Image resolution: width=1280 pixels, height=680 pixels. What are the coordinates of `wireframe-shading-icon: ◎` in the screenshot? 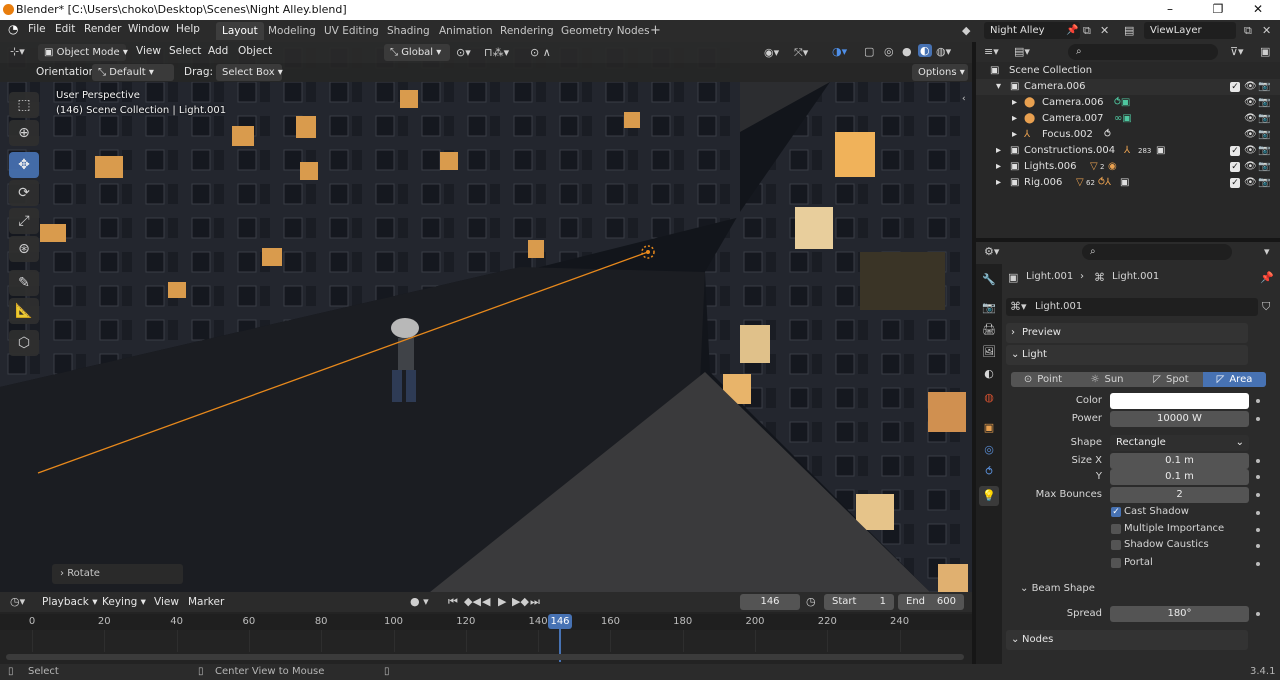 It's located at (889, 51).